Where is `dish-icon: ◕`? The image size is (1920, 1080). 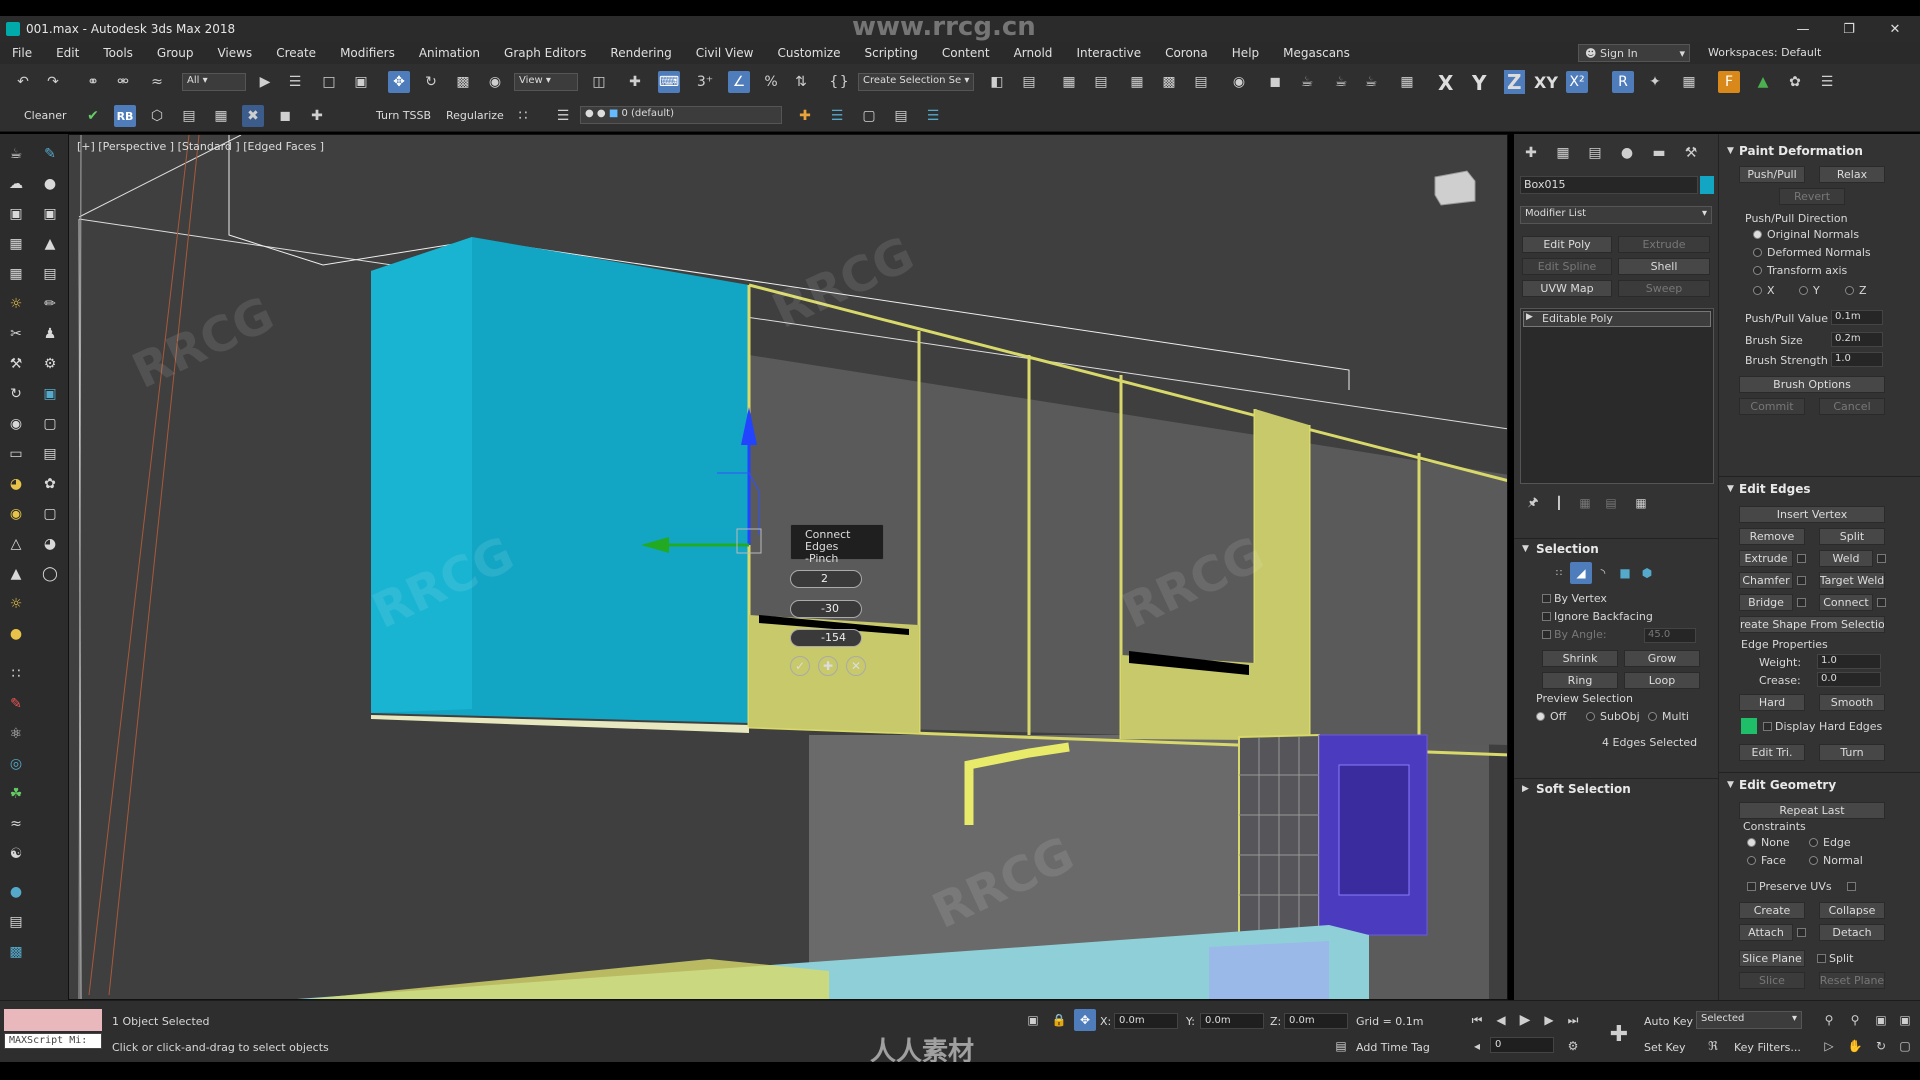
dish-icon: ◕ is located at coordinates (50, 544).